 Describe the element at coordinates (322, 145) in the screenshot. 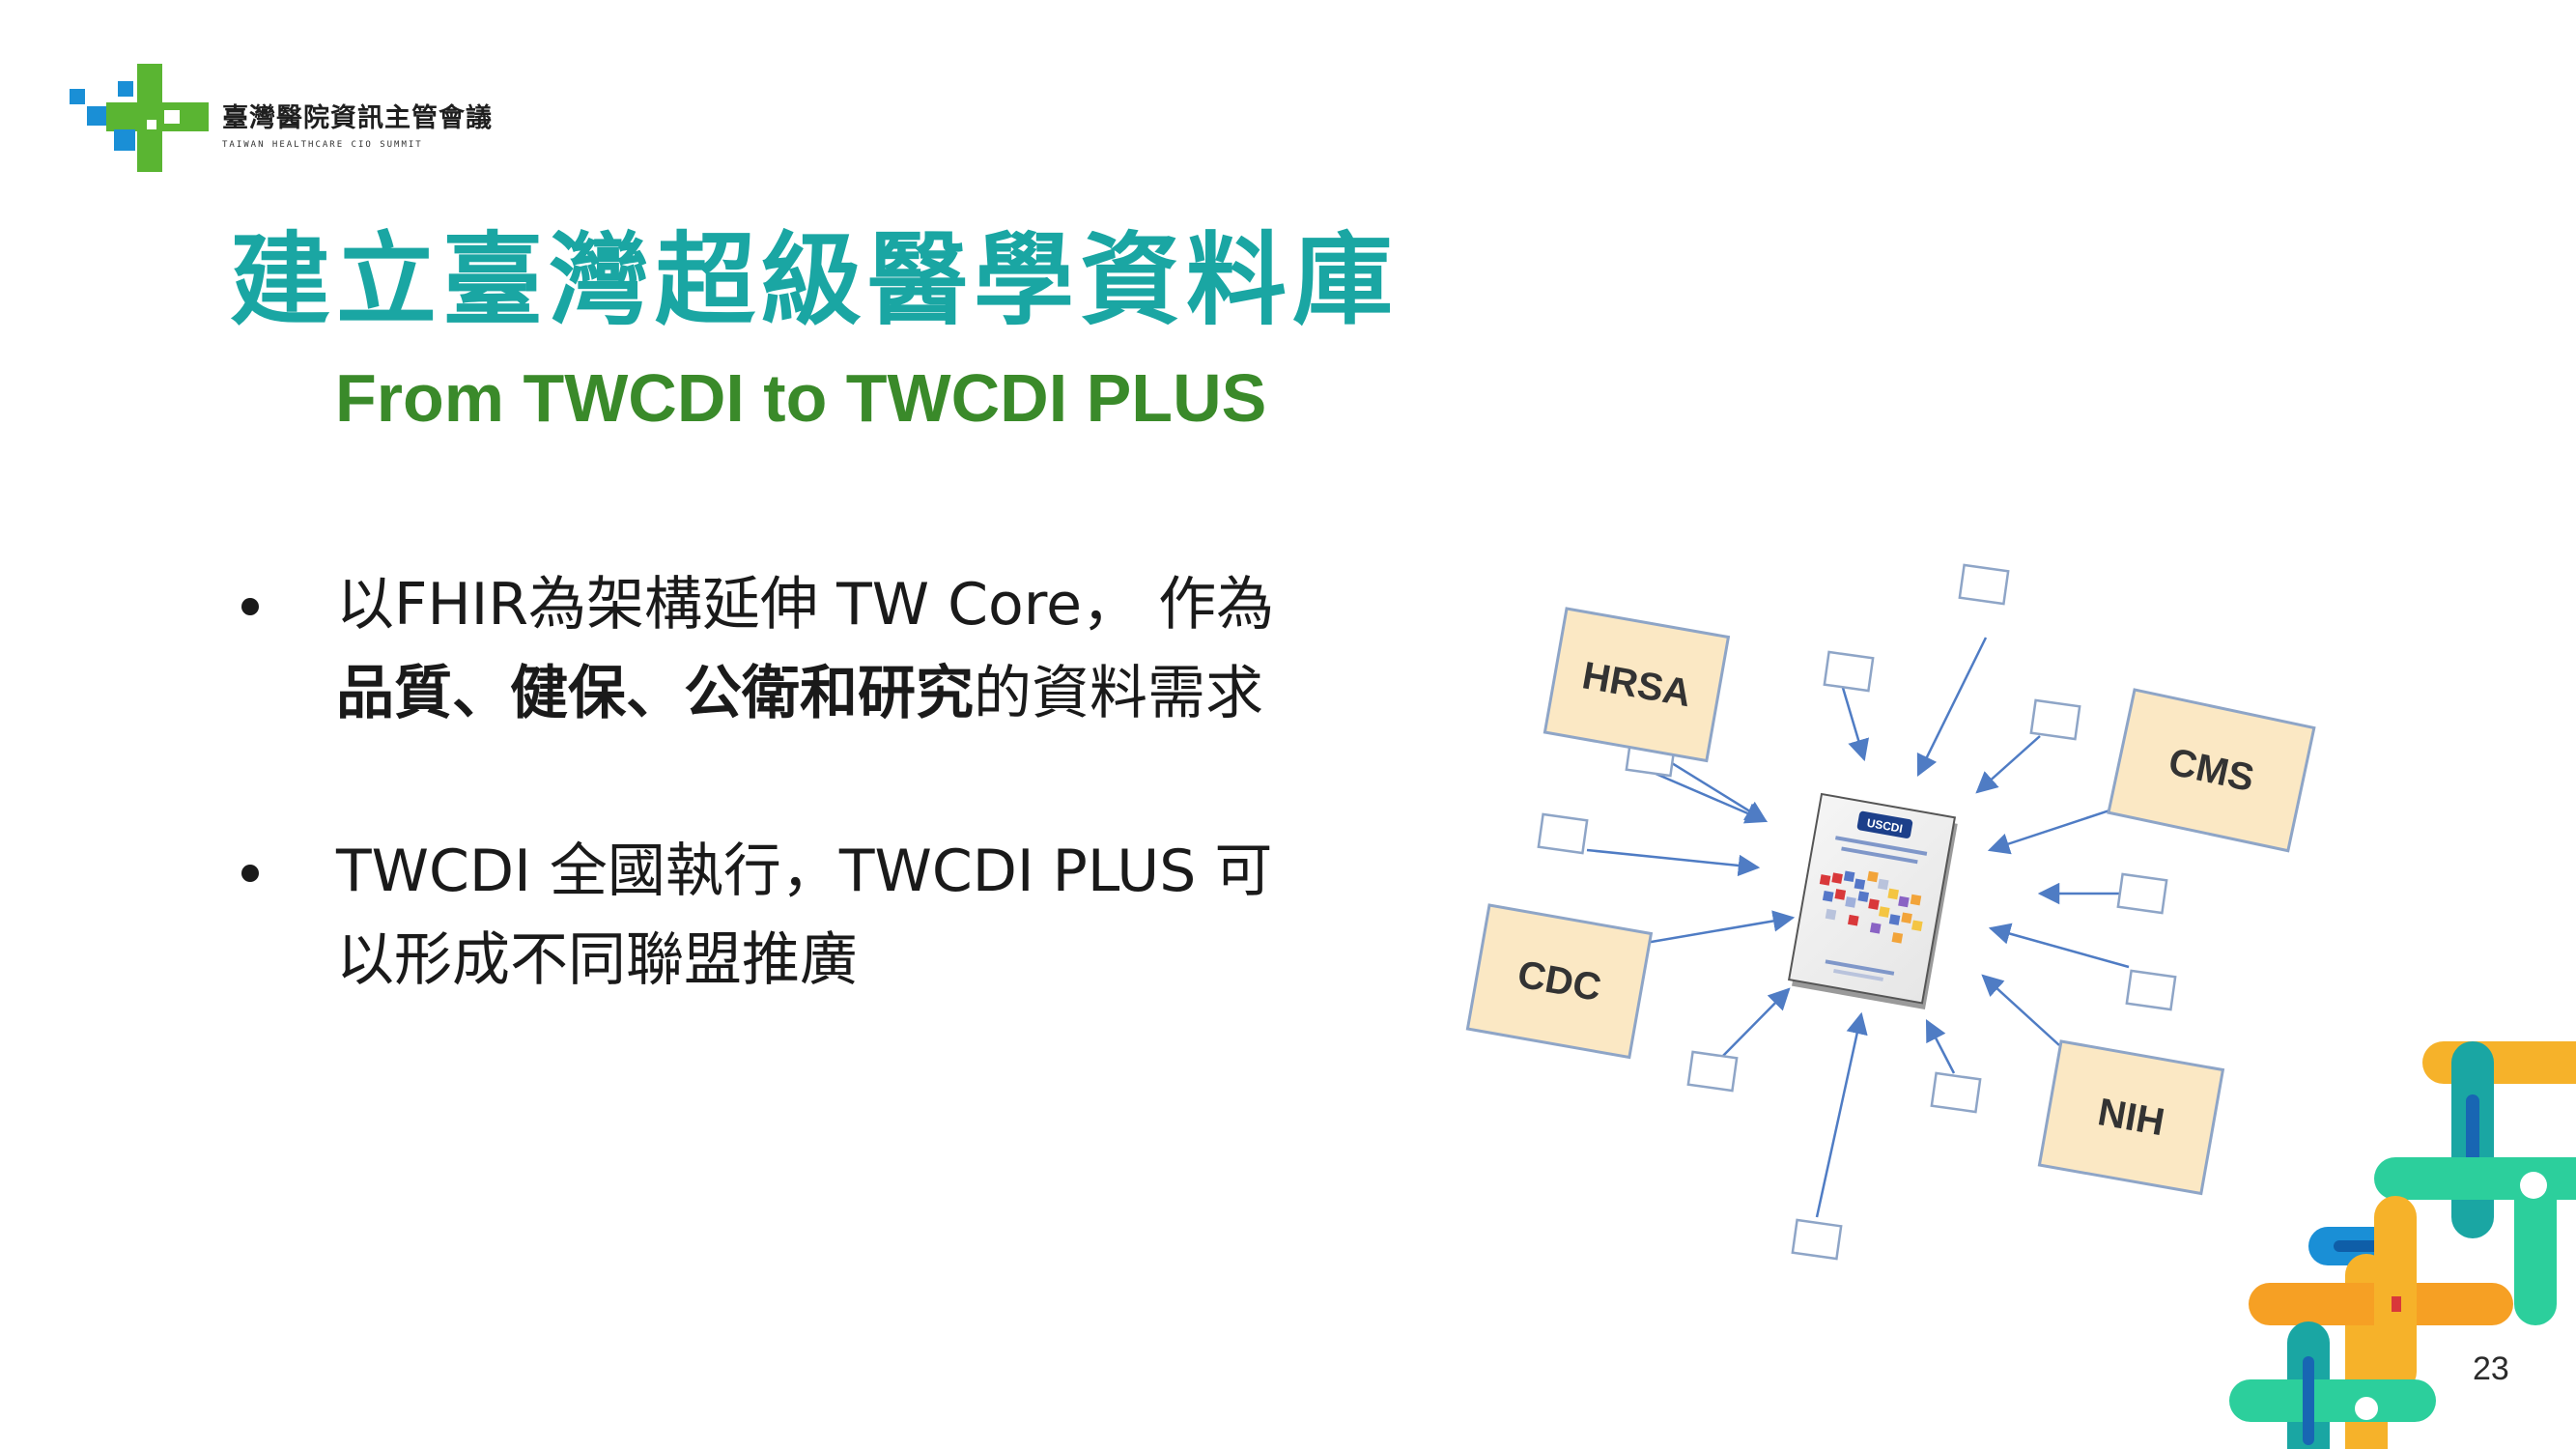

I see `logo-english-name: TAIWAN HEALTHCARE CIO SUMMIT` at that location.